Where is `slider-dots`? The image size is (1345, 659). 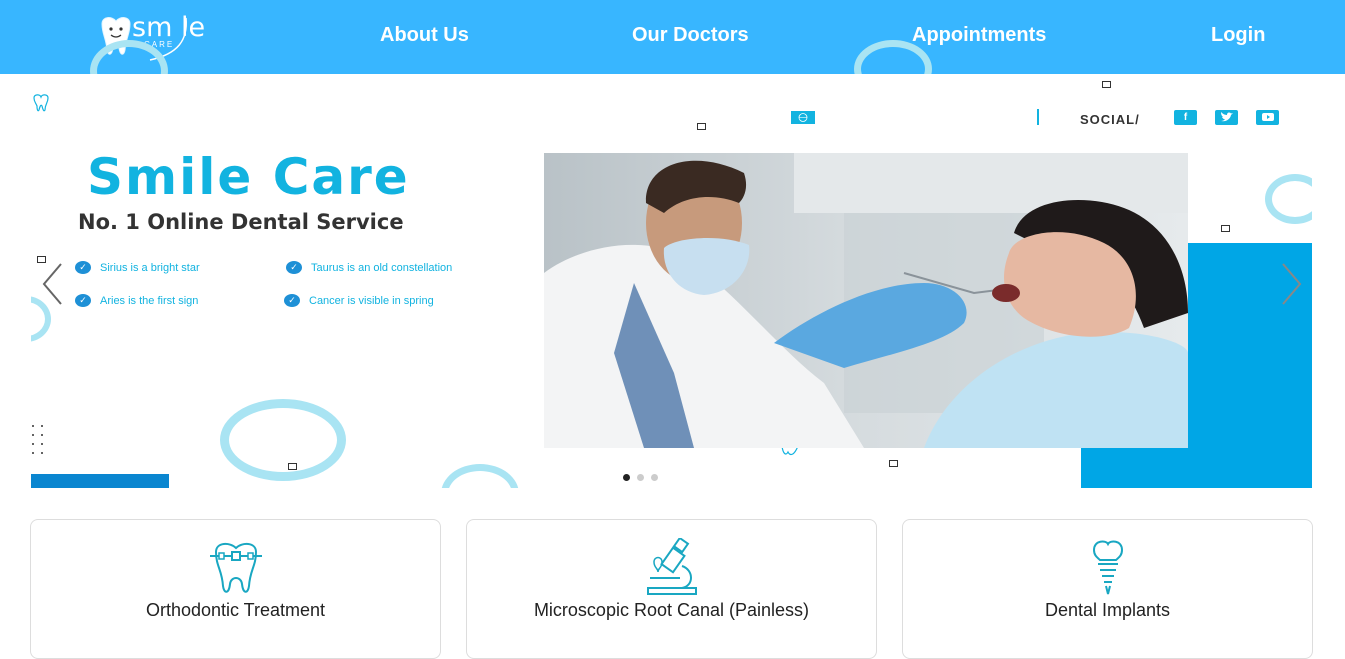
slider-dots is located at coordinates (640, 477).